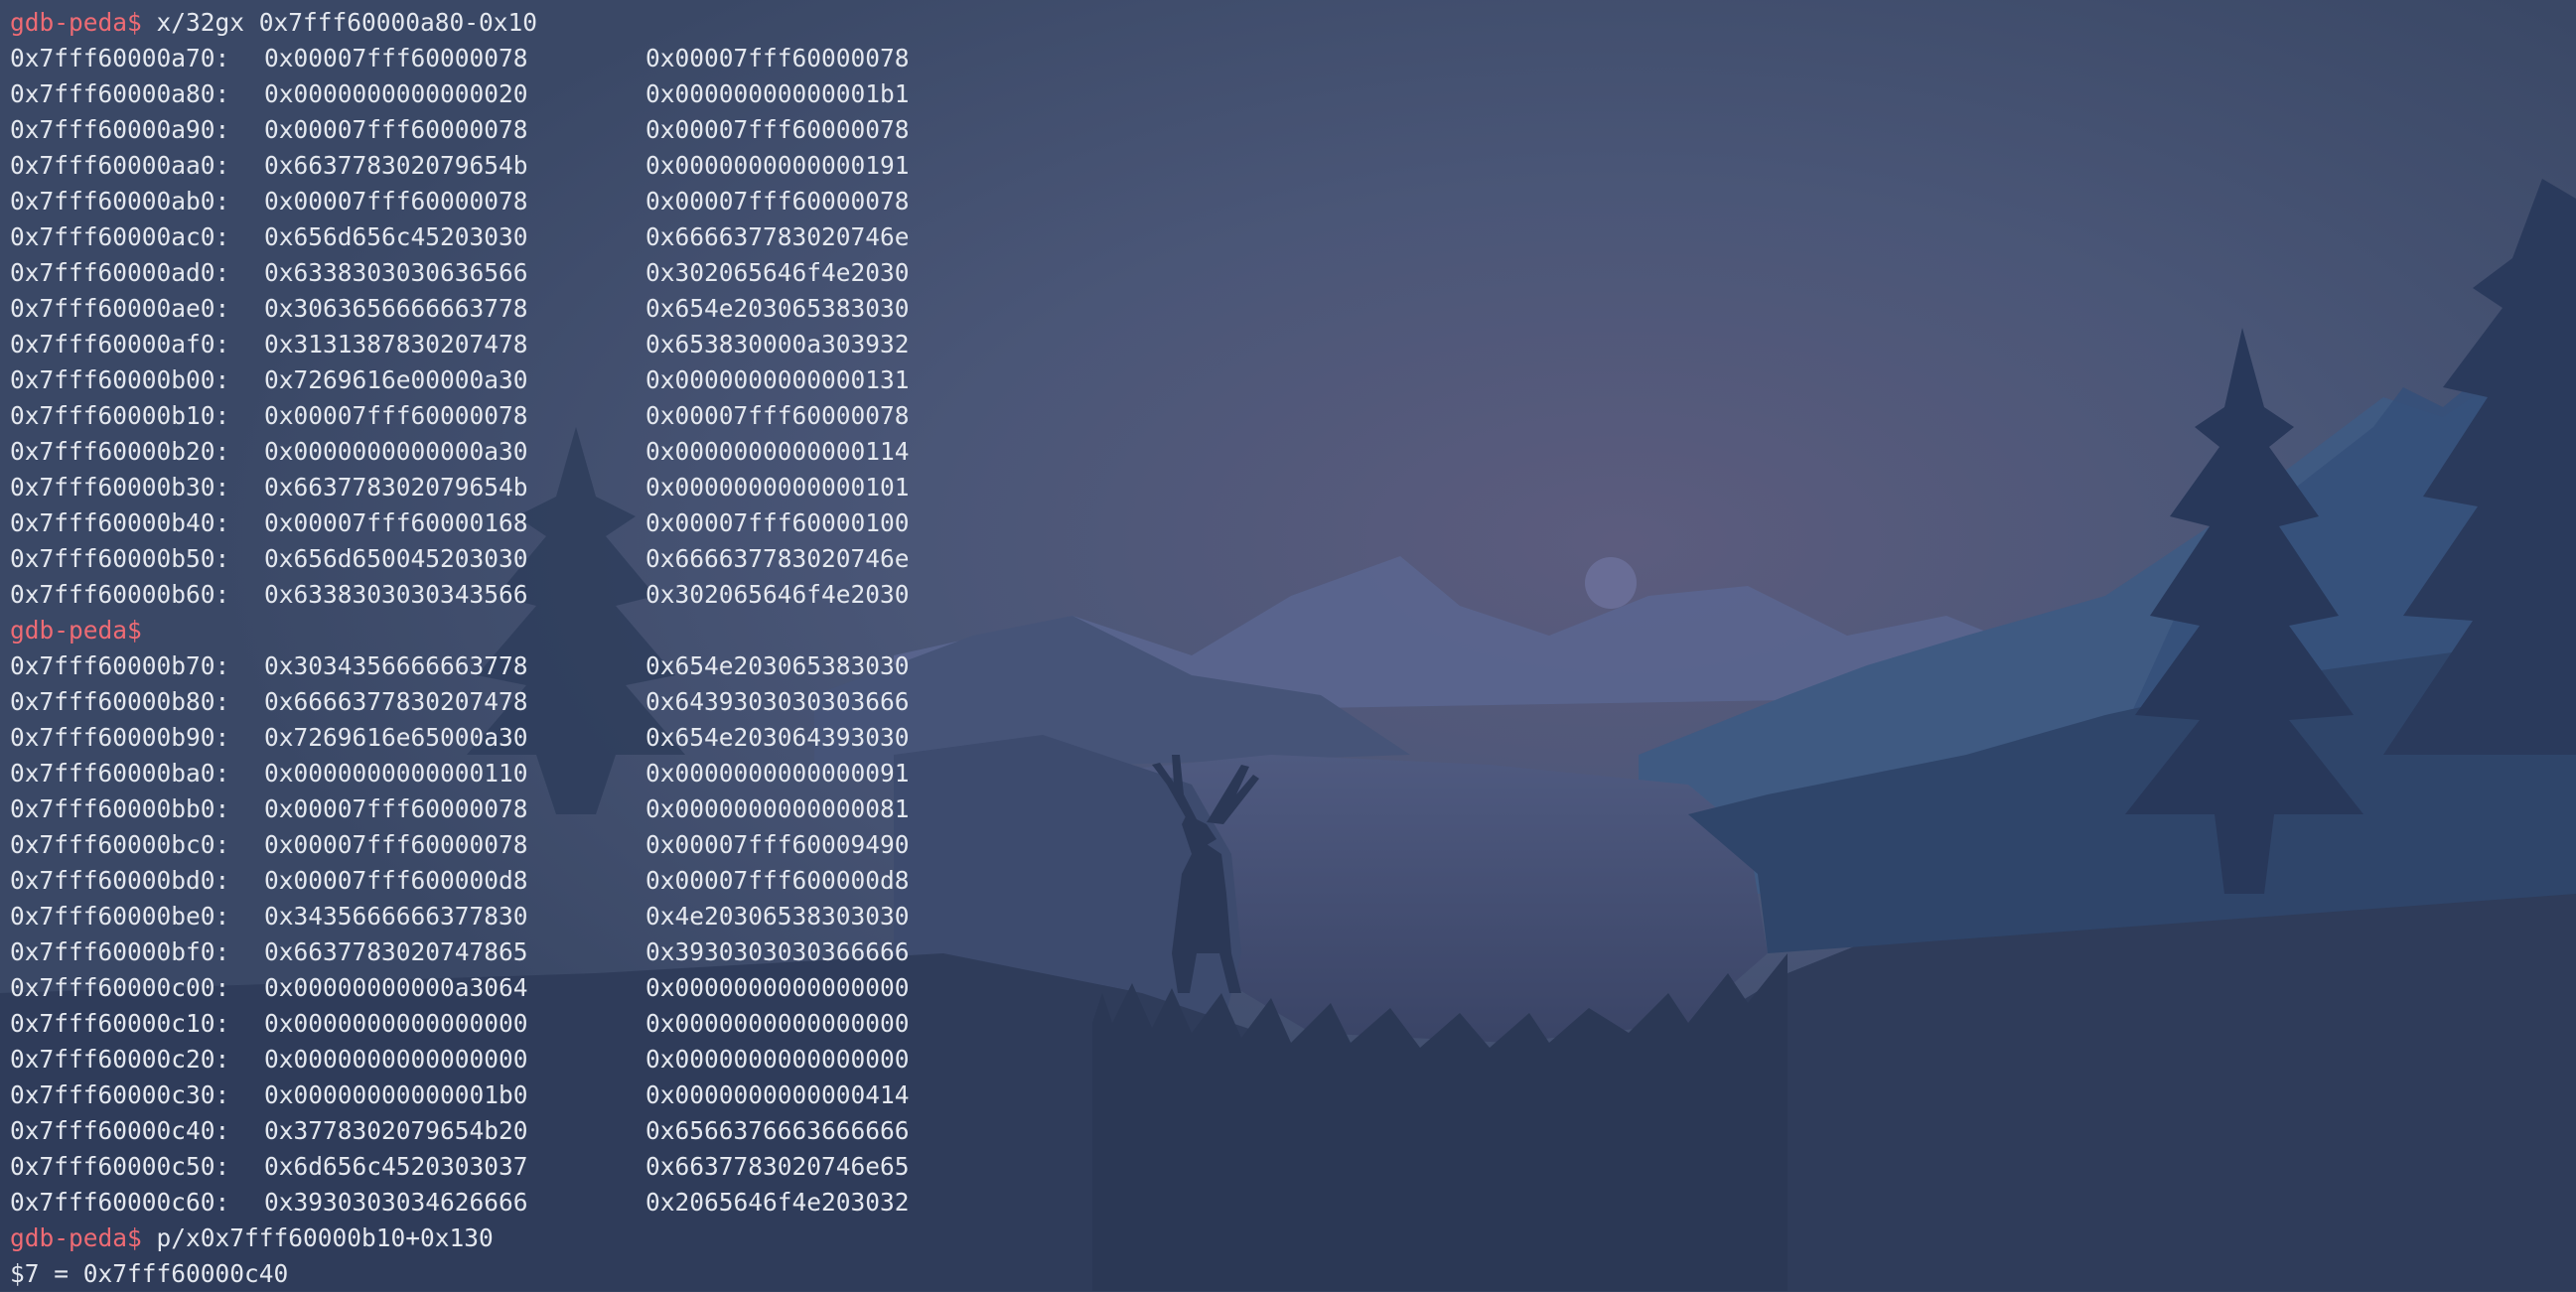  Describe the element at coordinates (778, 1094) in the screenshot. I see `memory-value: 0x0000000000000414` at that location.